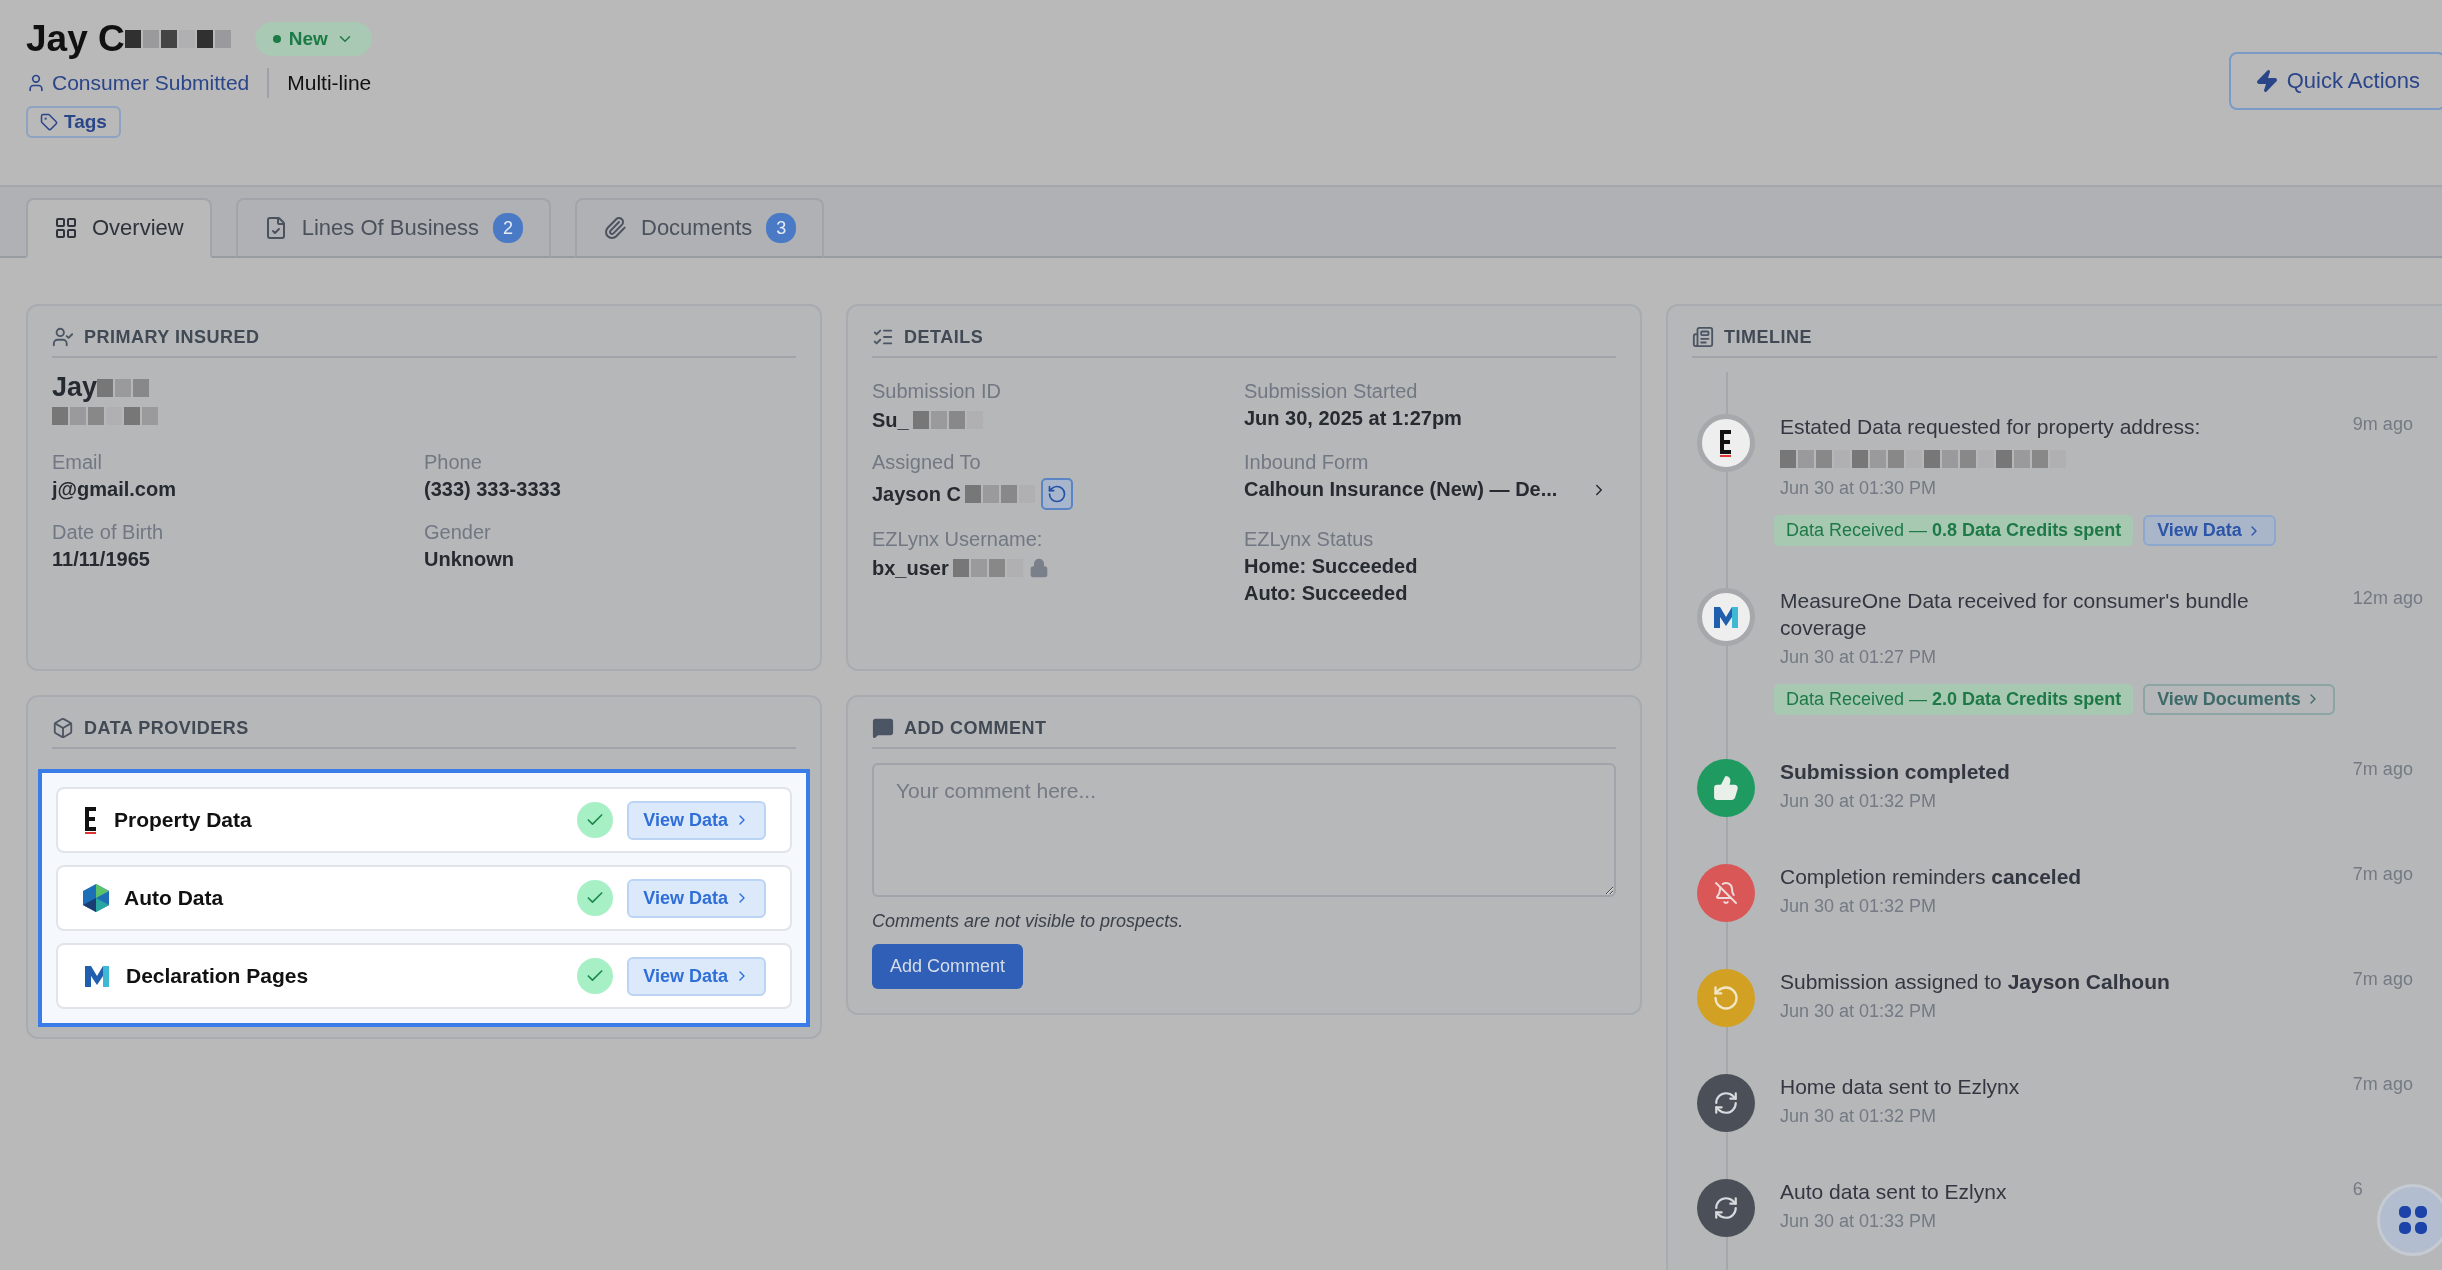 The image size is (2442, 1270). Describe the element at coordinates (114, 489) in the screenshot. I see `field-value: j@gmail.com` at that location.